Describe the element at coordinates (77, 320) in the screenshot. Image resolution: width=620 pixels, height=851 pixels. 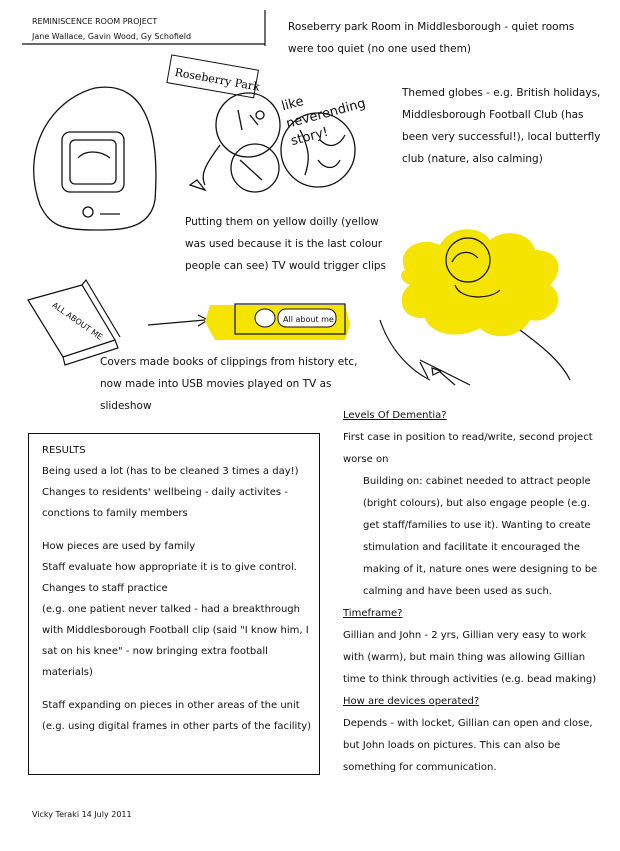
I see `book-text: ALL ABOUT ME` at that location.